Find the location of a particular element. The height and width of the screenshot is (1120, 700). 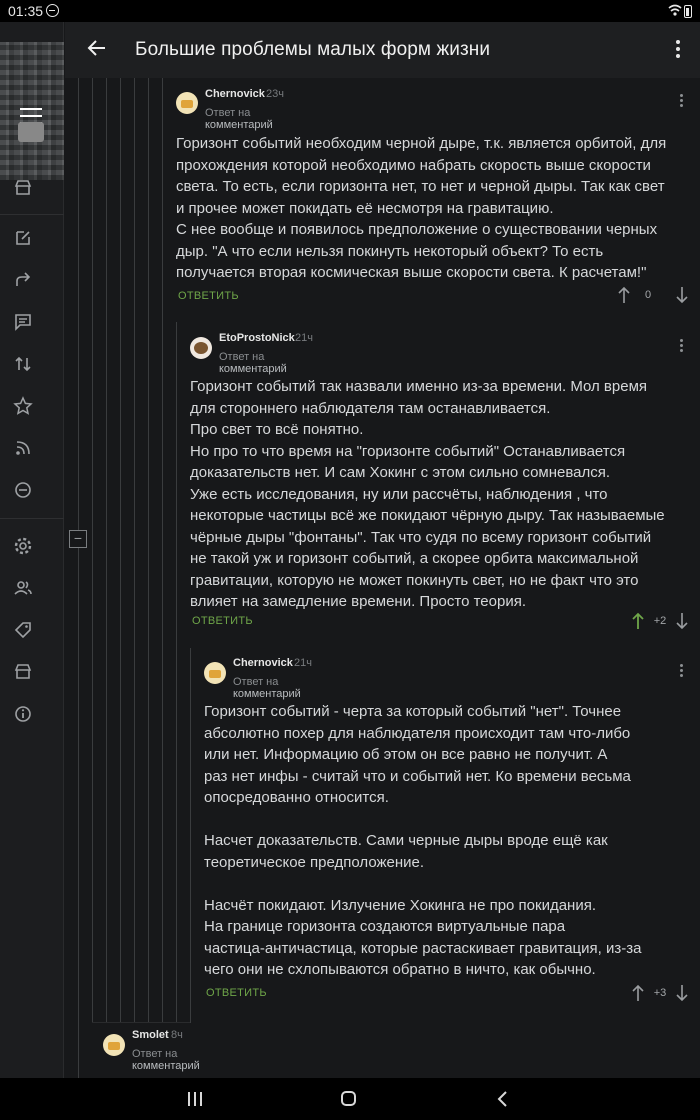

share-icon is located at coordinates (23, 280).